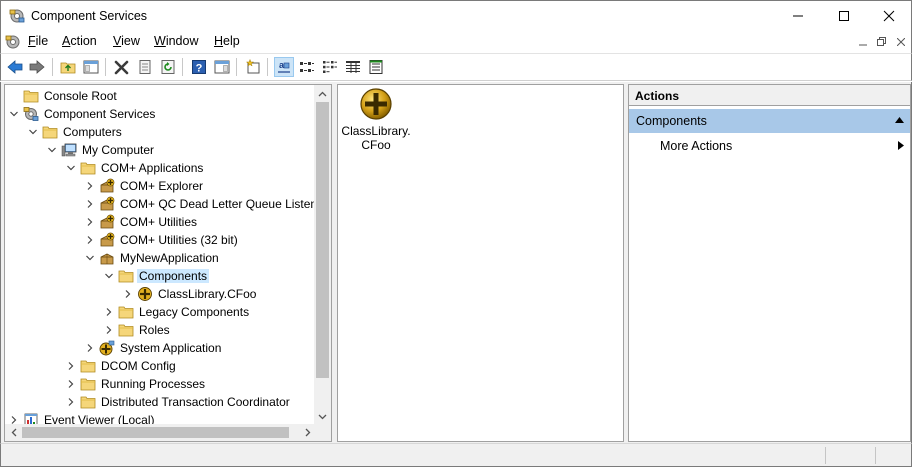 The image size is (912, 467). I want to click on close-button, so click(889, 16).